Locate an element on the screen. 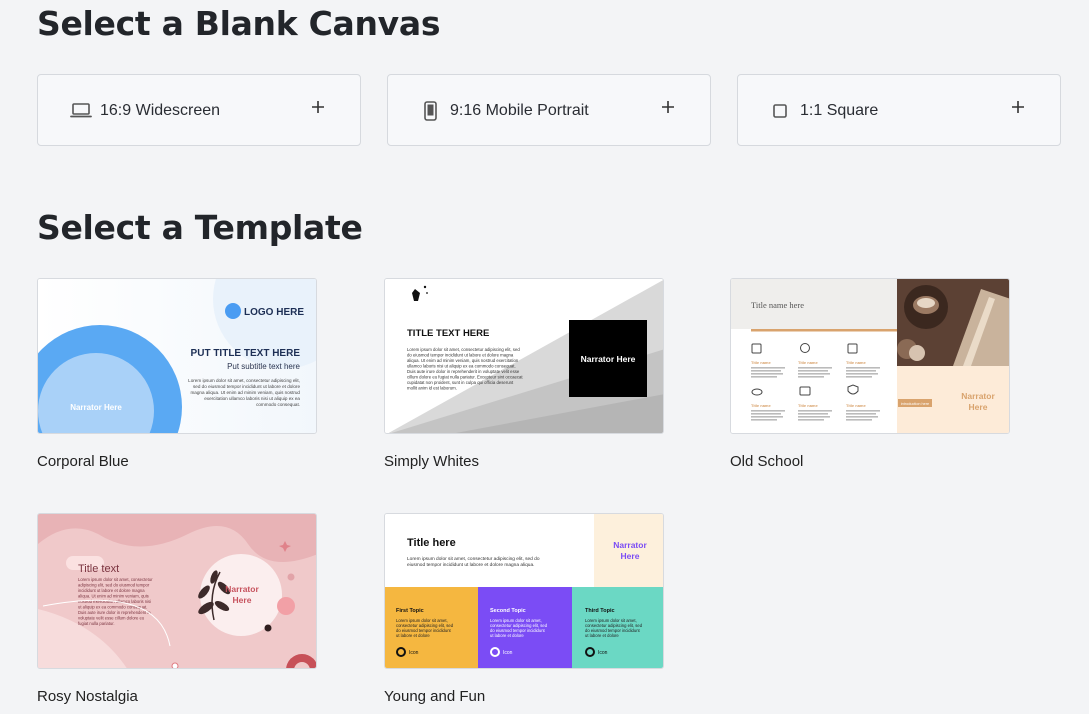 The height and width of the screenshot is (714, 1089). topic-title: Third Topic is located at coordinates (600, 611).